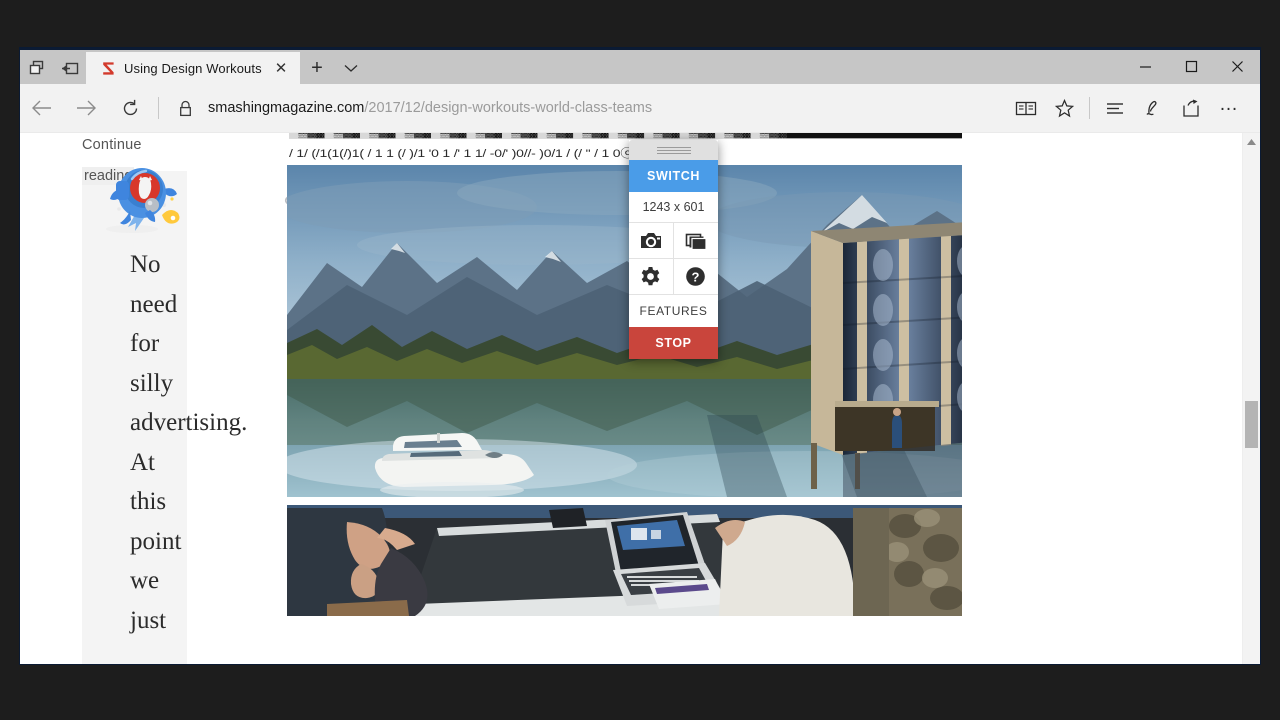  What do you see at coordinates (130, 108) in the screenshot?
I see `refresh-button` at bounding box center [130, 108].